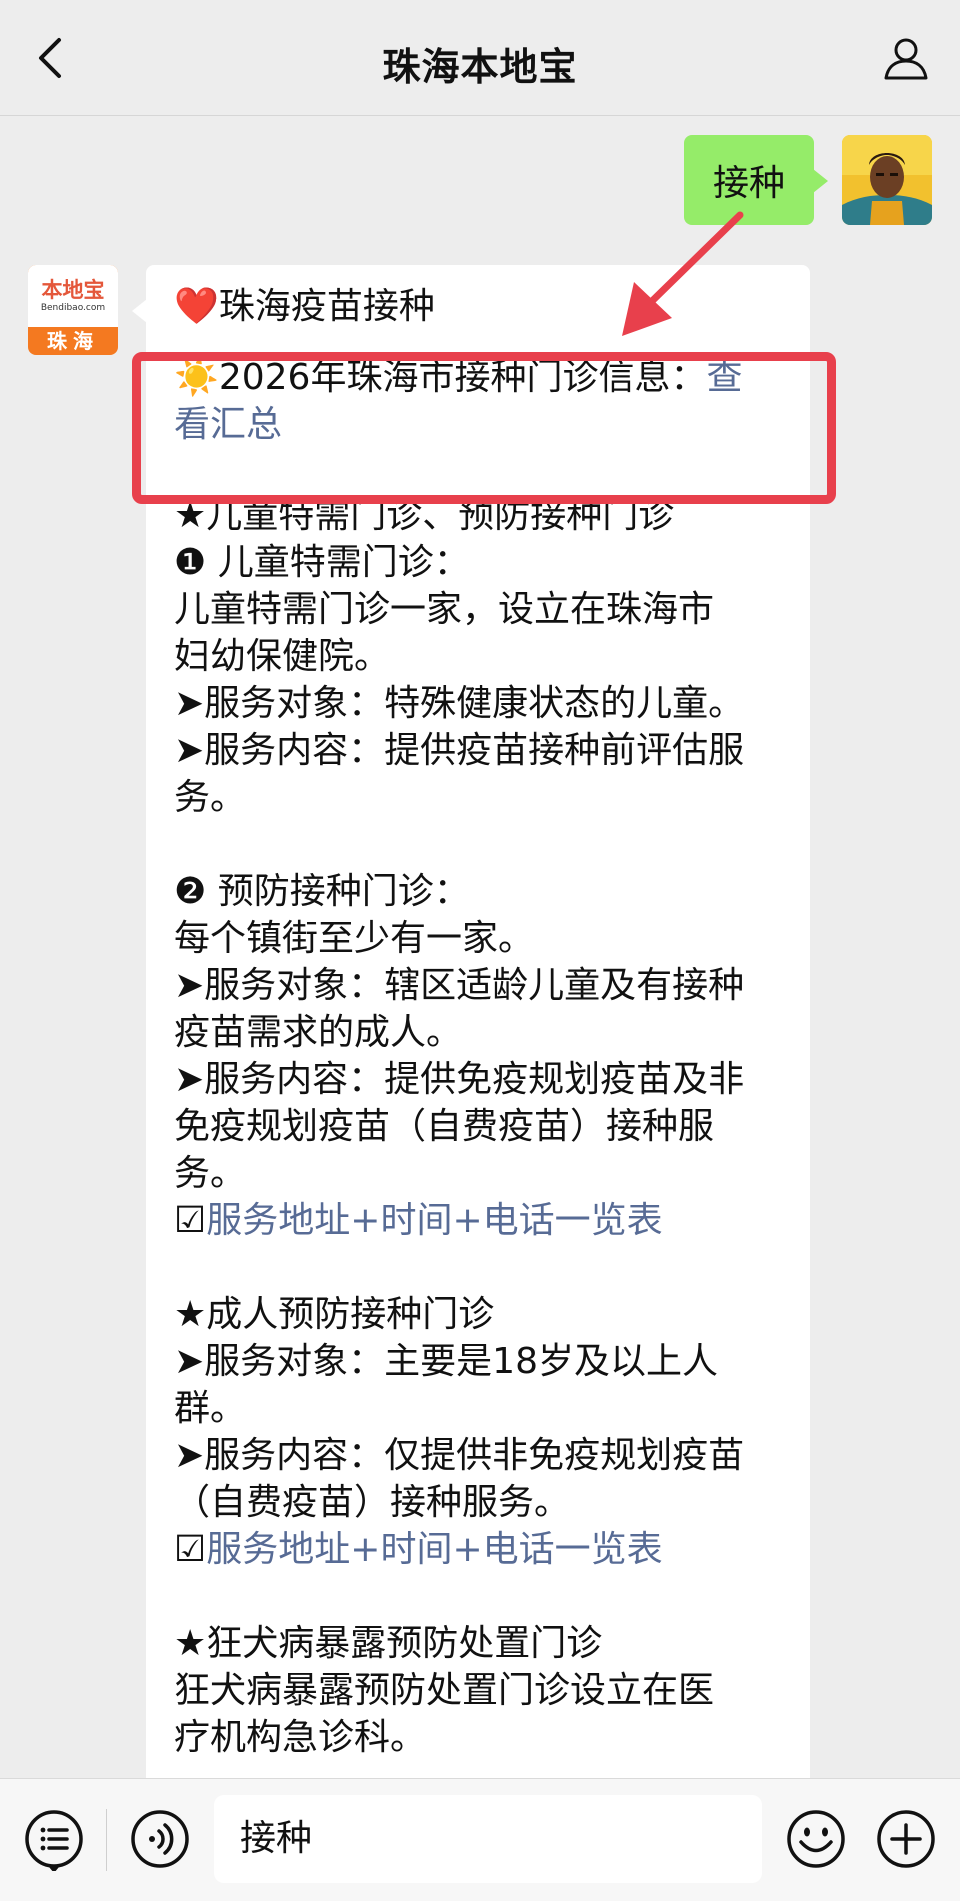 This screenshot has height=1901, width=960. I want to click on s1-directory-link: 服务地址+时间+电话一览表, so click(434, 1220).